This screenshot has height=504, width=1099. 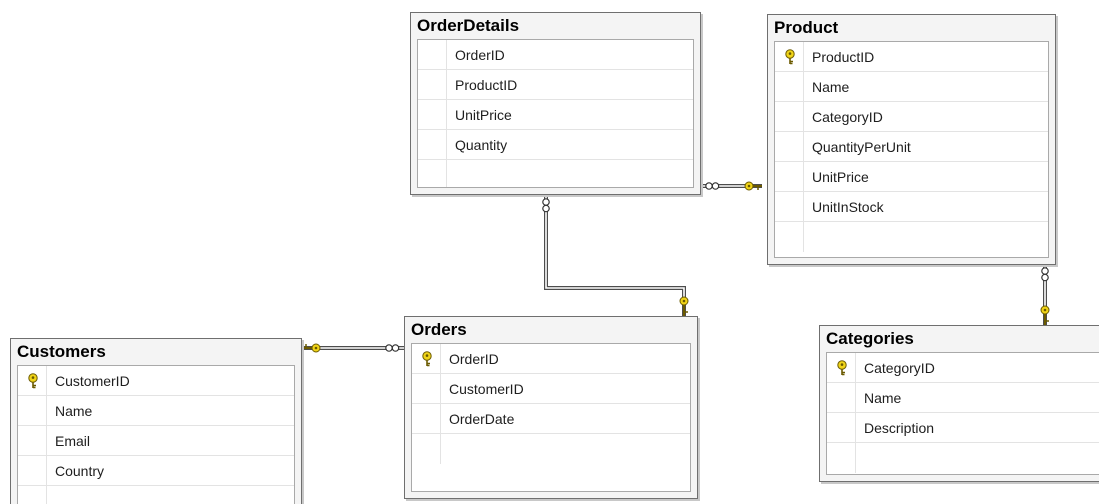 What do you see at coordinates (963, 428) in the screenshot?
I see `column-row: Description` at bounding box center [963, 428].